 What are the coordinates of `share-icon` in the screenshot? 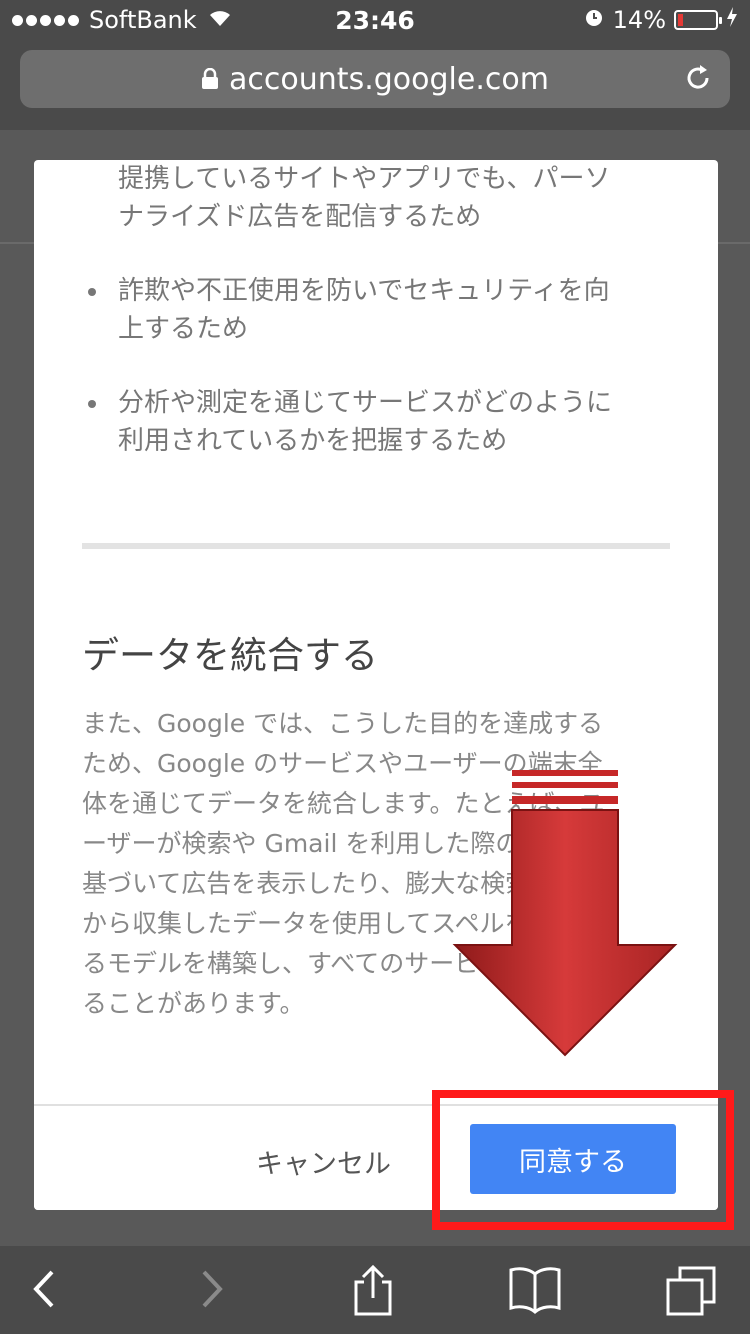 It's located at (373, 1293).